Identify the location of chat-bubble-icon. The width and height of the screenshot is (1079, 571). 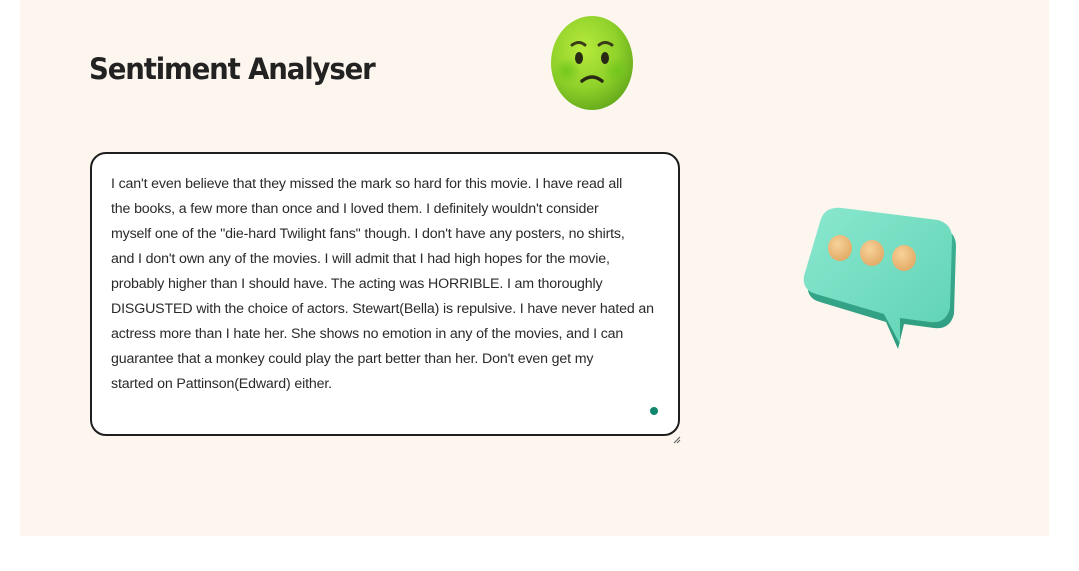
(879, 279).